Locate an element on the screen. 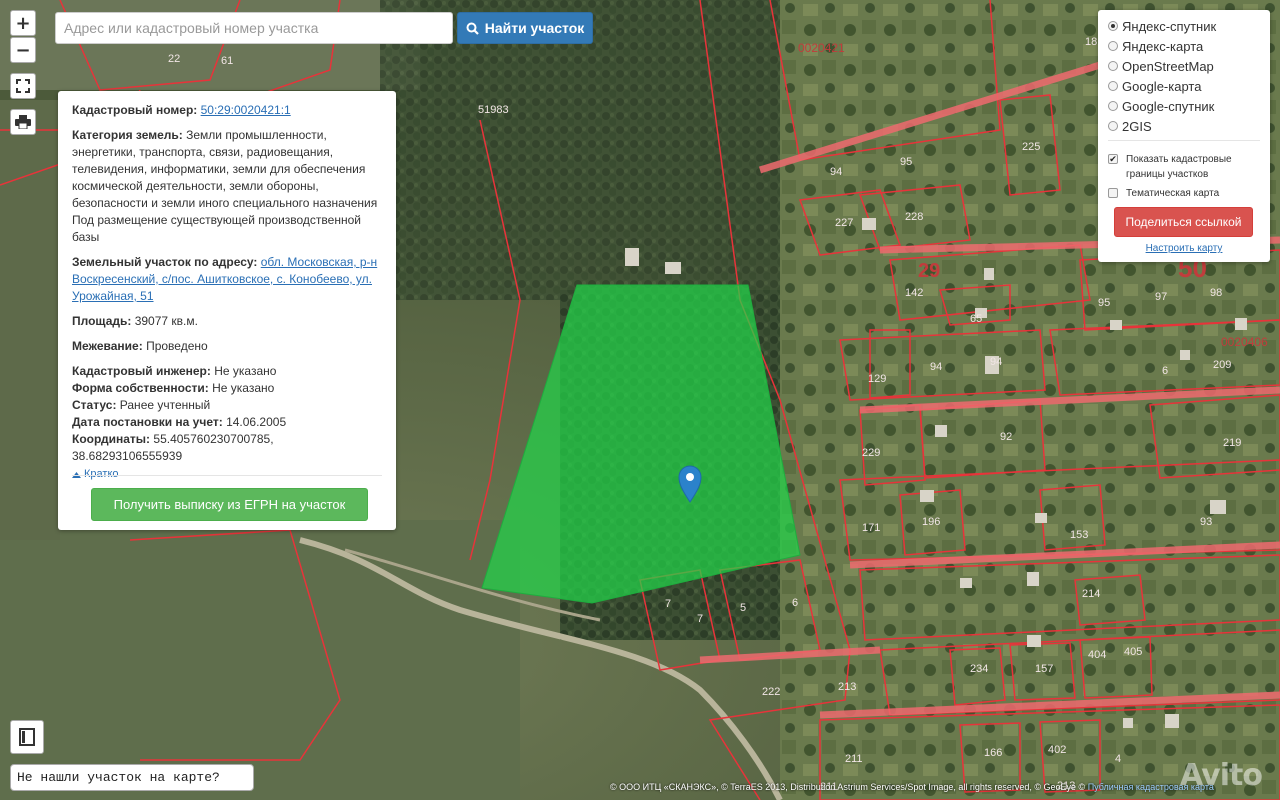 The width and height of the screenshot is (1280, 800). fullscreen-button is located at coordinates (23, 86).